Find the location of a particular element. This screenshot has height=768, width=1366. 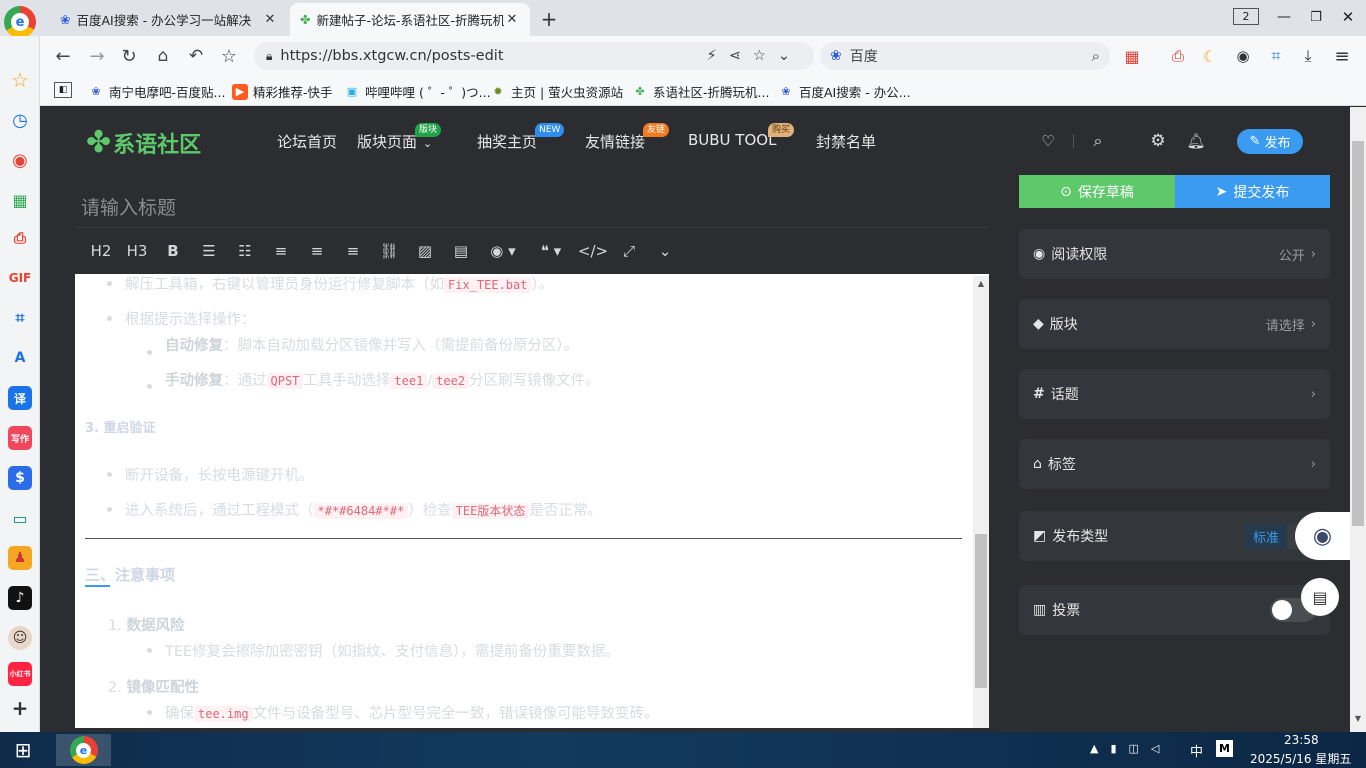

avatar-icon: ☺ is located at coordinates (20, 638).